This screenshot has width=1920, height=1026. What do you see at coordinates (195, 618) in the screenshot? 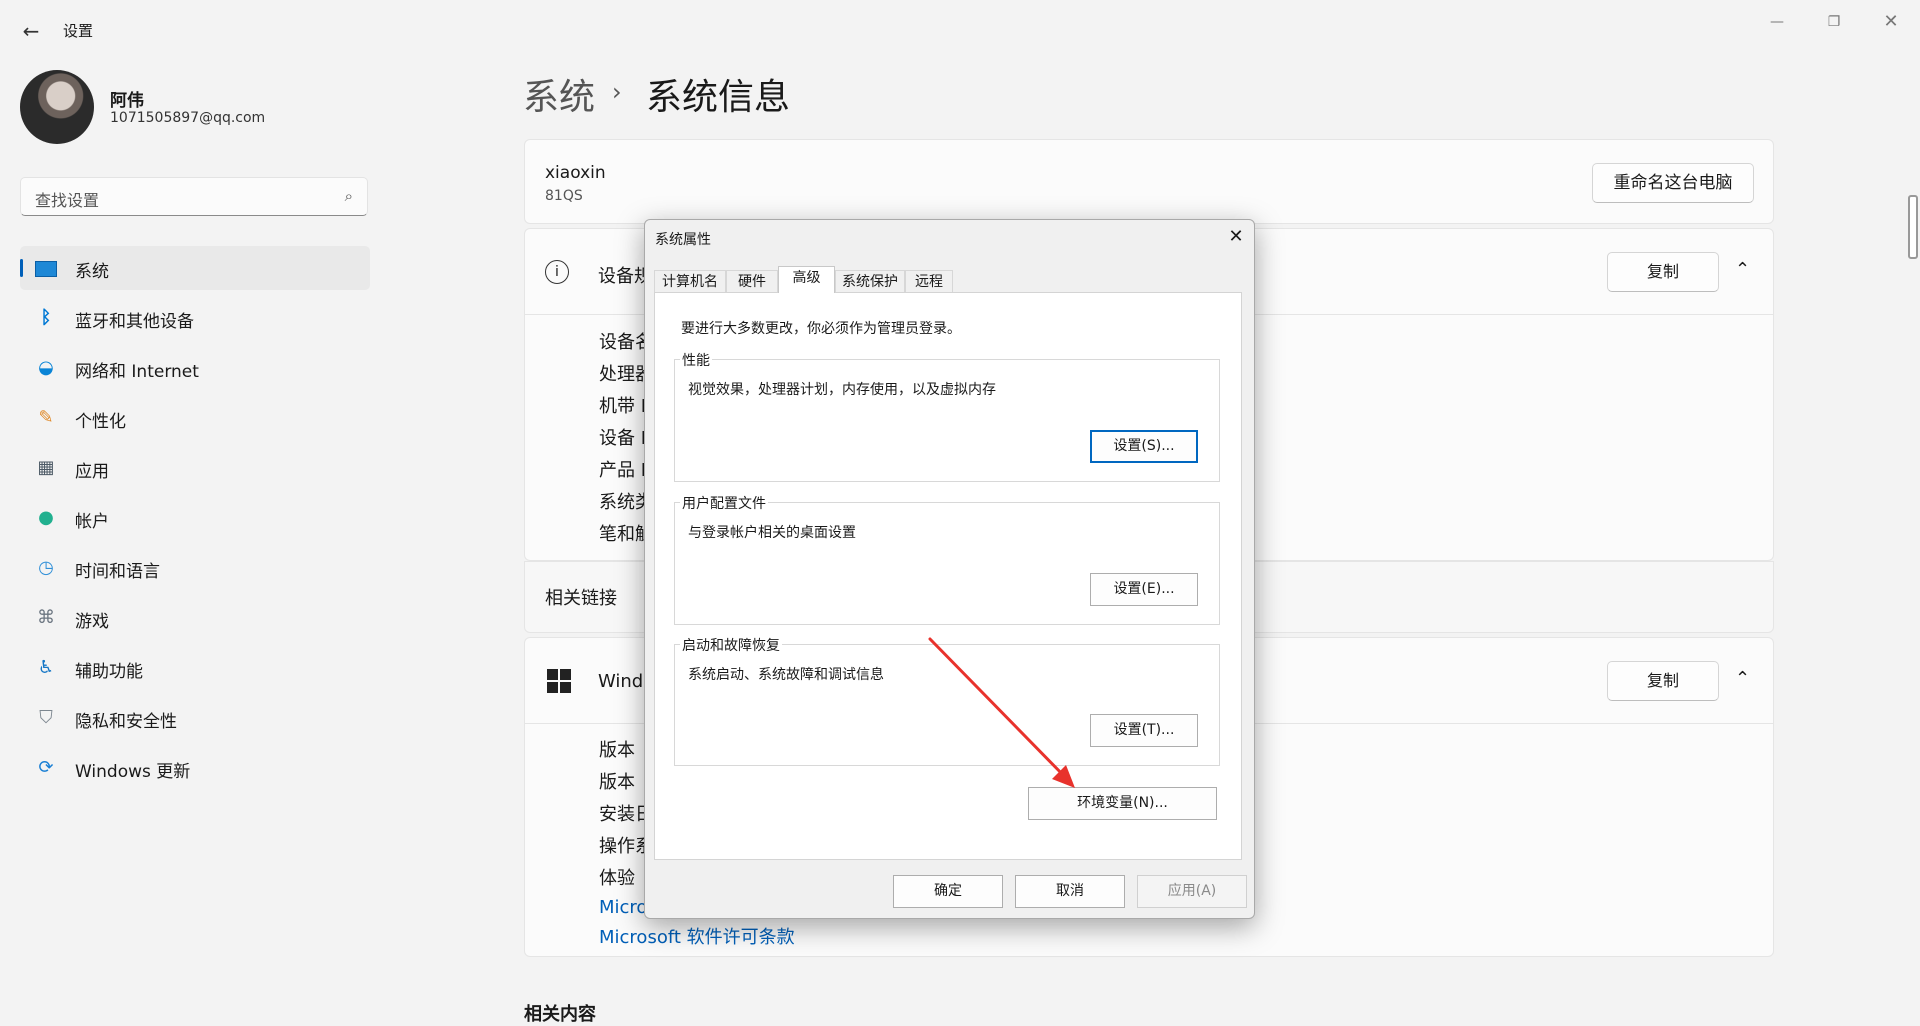
I see `sidebar-item-gaming: ⌘ 游戏` at bounding box center [195, 618].